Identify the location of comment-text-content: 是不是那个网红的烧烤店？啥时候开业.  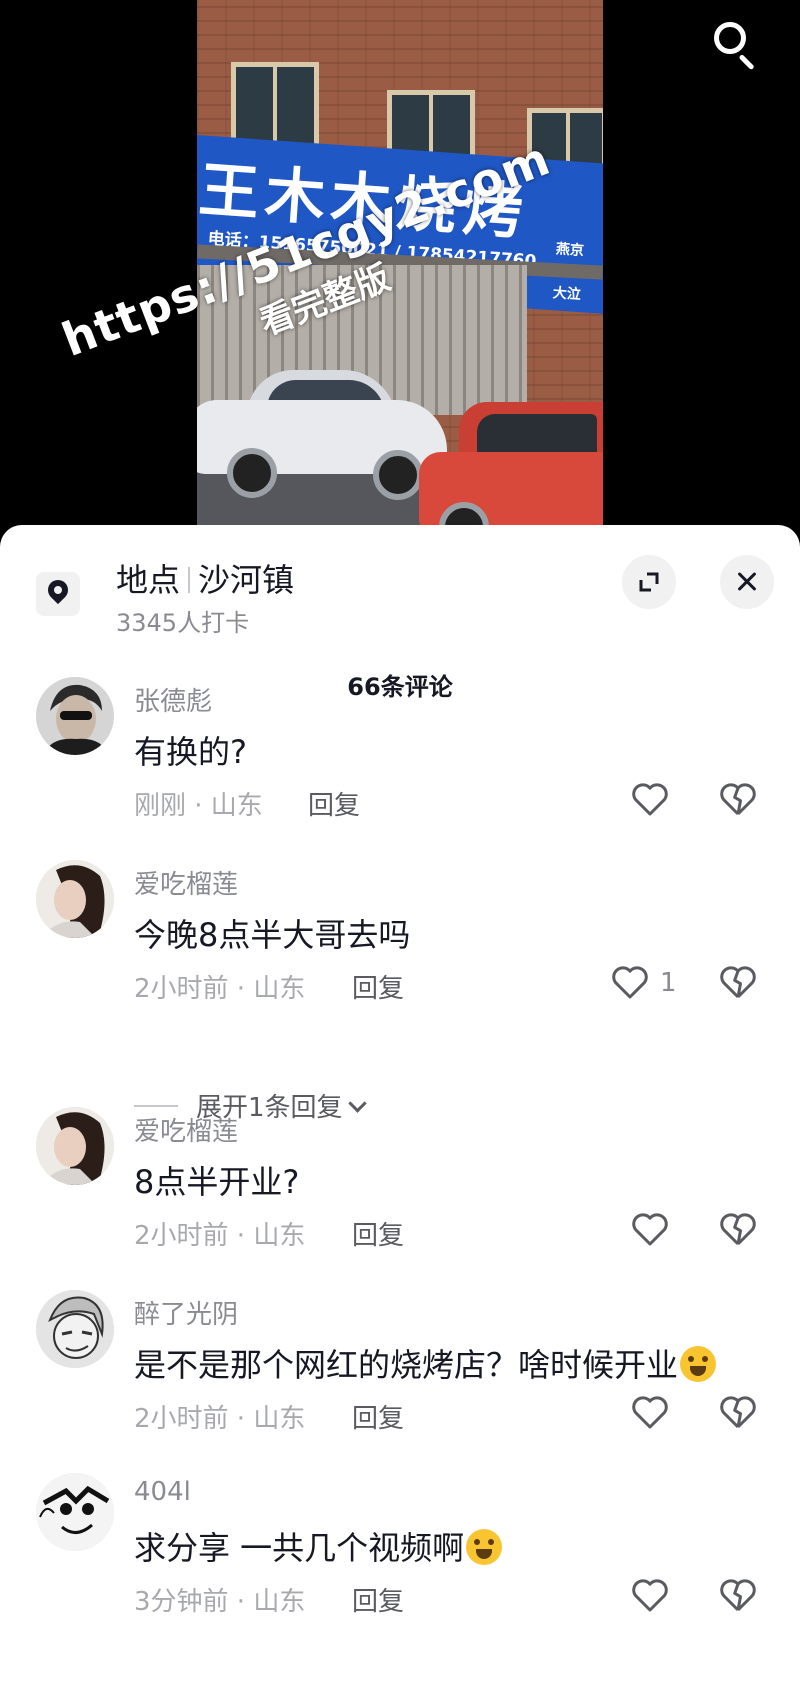
(406, 1365).